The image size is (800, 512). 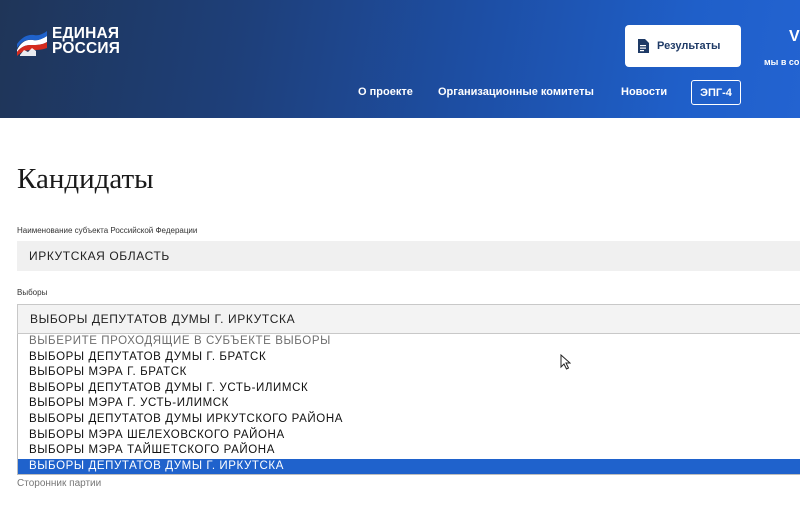 I want to click on results-button: Результаты, so click(x=683, y=46).